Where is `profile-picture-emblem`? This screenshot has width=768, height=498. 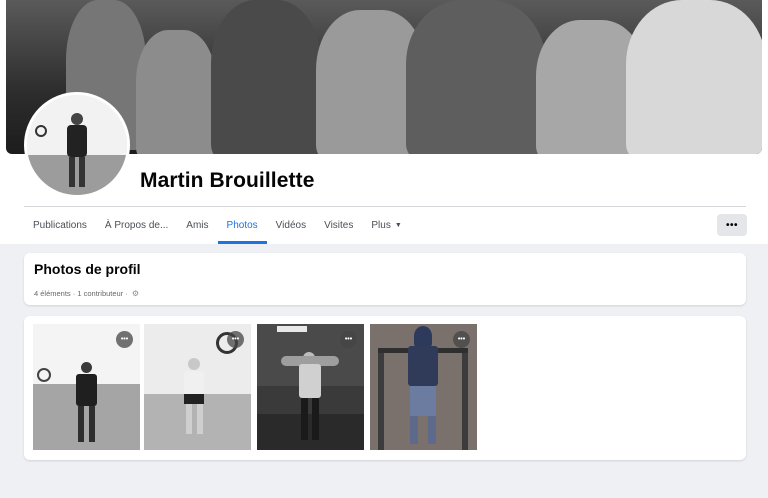
profile-picture-emblem is located at coordinates (41, 131).